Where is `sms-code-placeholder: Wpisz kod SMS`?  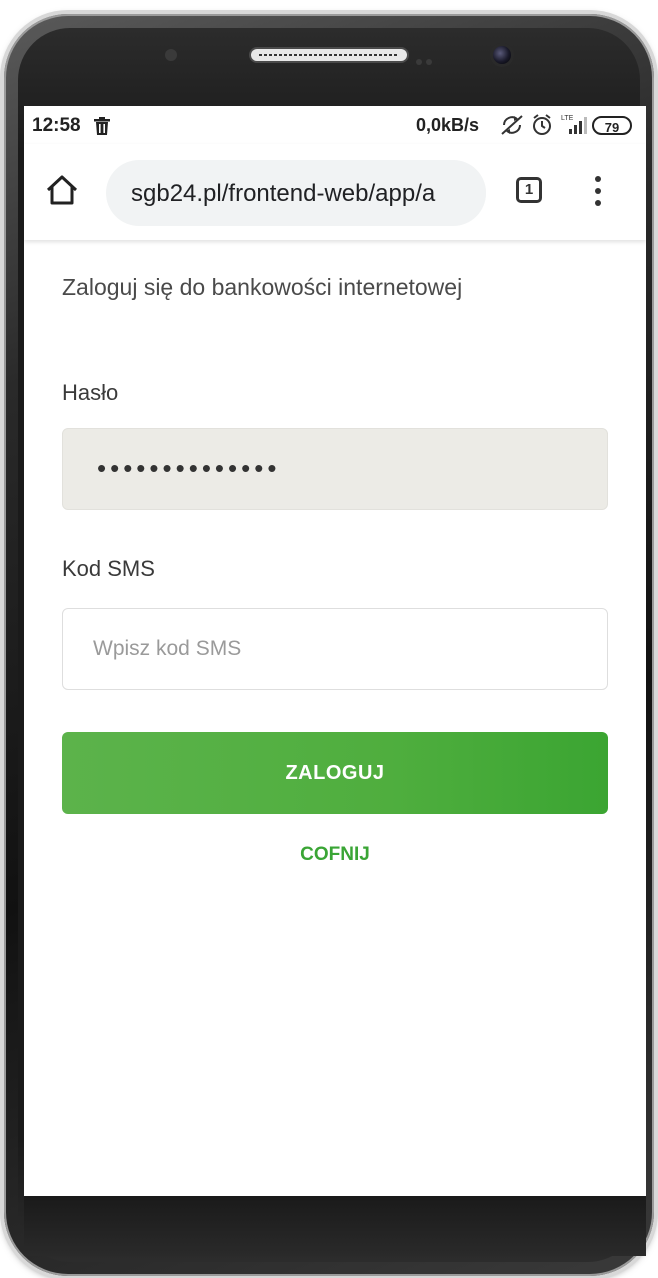 sms-code-placeholder: Wpisz kod SMS is located at coordinates (167, 648).